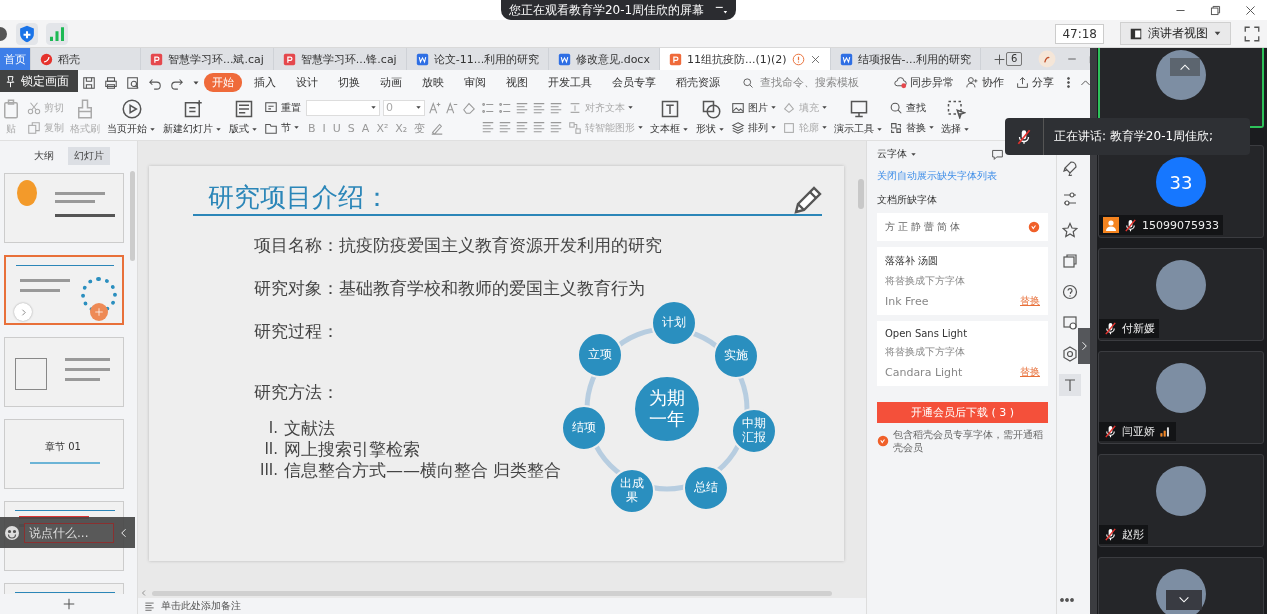 The height and width of the screenshot is (614, 1267). What do you see at coordinates (88, 156) in the screenshot?
I see `panel-tab: 幻灯片` at bounding box center [88, 156].